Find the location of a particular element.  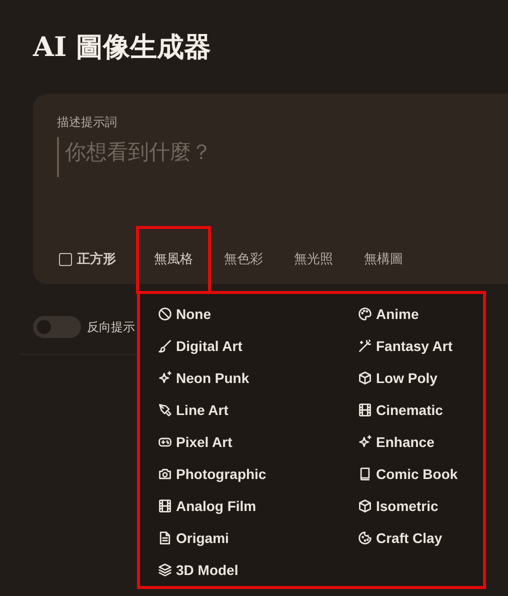

menu-item: Neon Punk is located at coordinates (204, 378).